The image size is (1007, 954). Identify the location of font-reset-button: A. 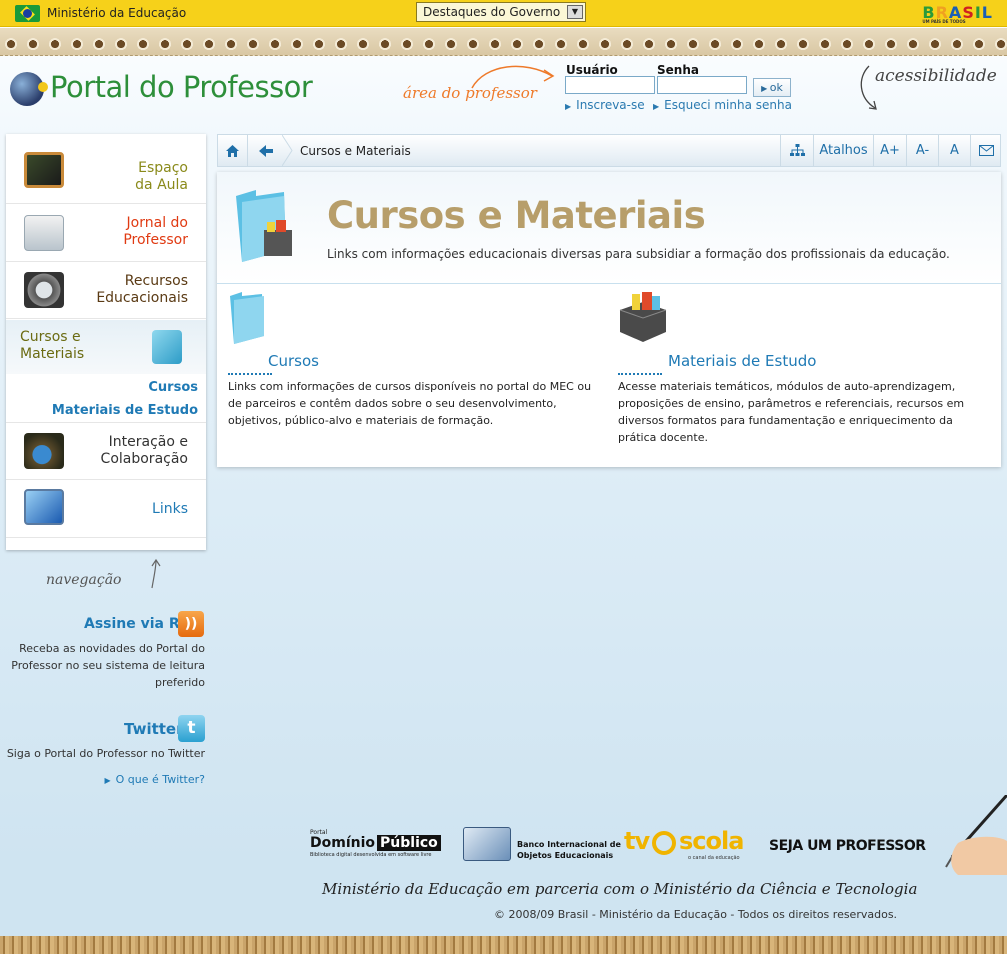
(954, 150).